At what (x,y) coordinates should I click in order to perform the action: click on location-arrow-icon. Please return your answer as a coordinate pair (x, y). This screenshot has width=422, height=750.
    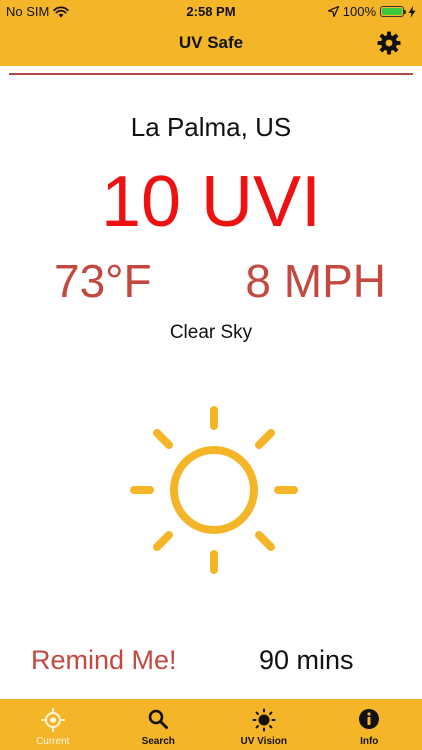
    Looking at the image, I should click on (333, 11).